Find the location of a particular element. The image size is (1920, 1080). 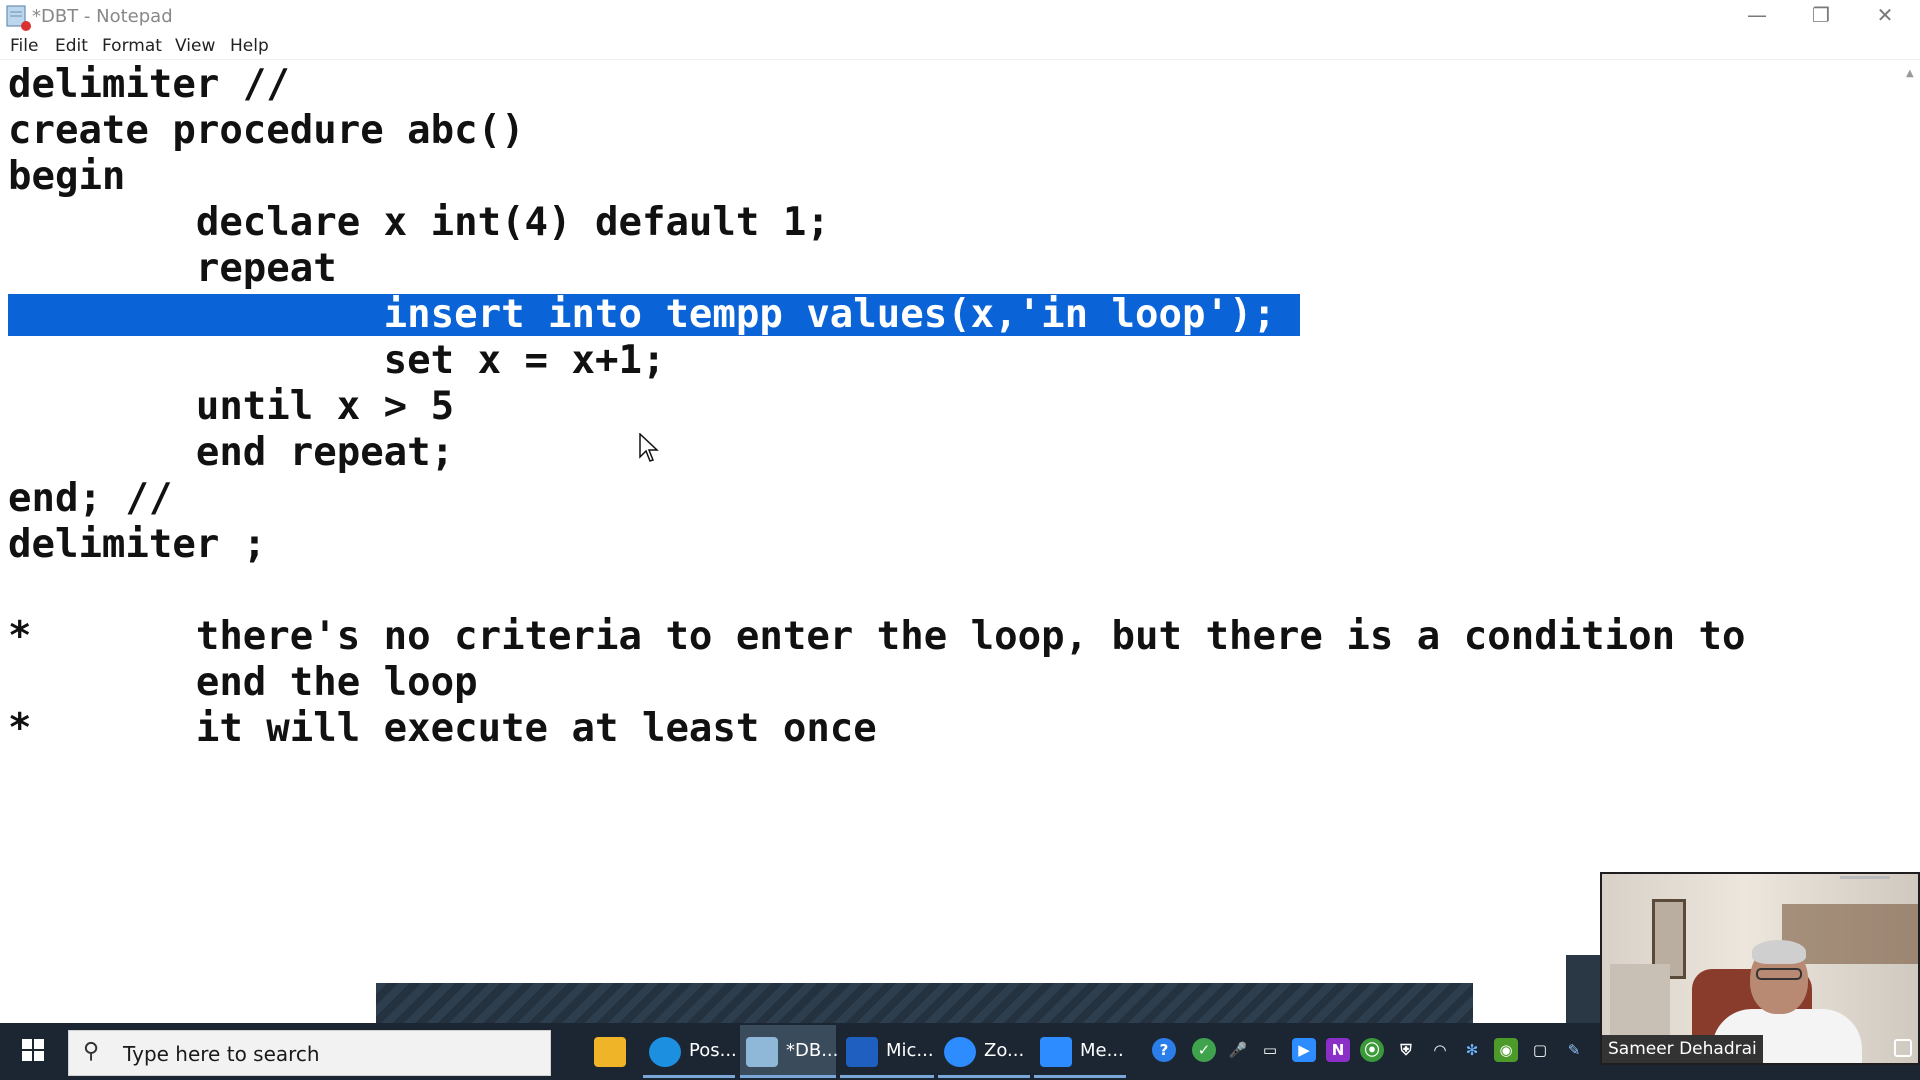

code-line: create procedure abc() is located at coordinates (266, 130).